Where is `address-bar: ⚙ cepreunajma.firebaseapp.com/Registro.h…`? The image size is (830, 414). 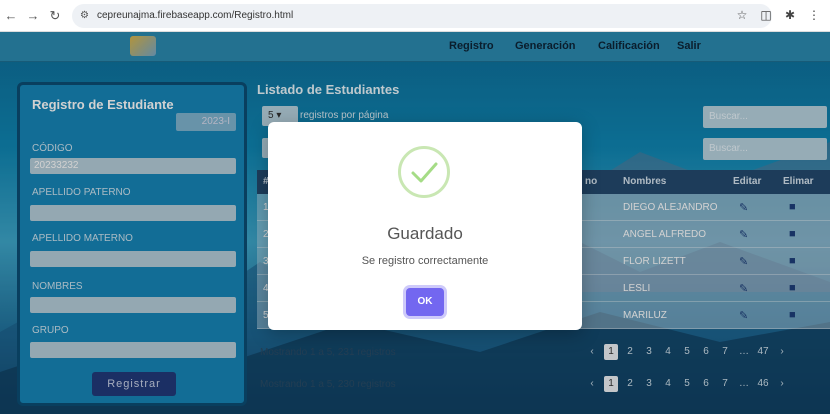 address-bar: ⚙ cepreunajma.firebaseapp.com/Registro.h… is located at coordinates (422, 15).